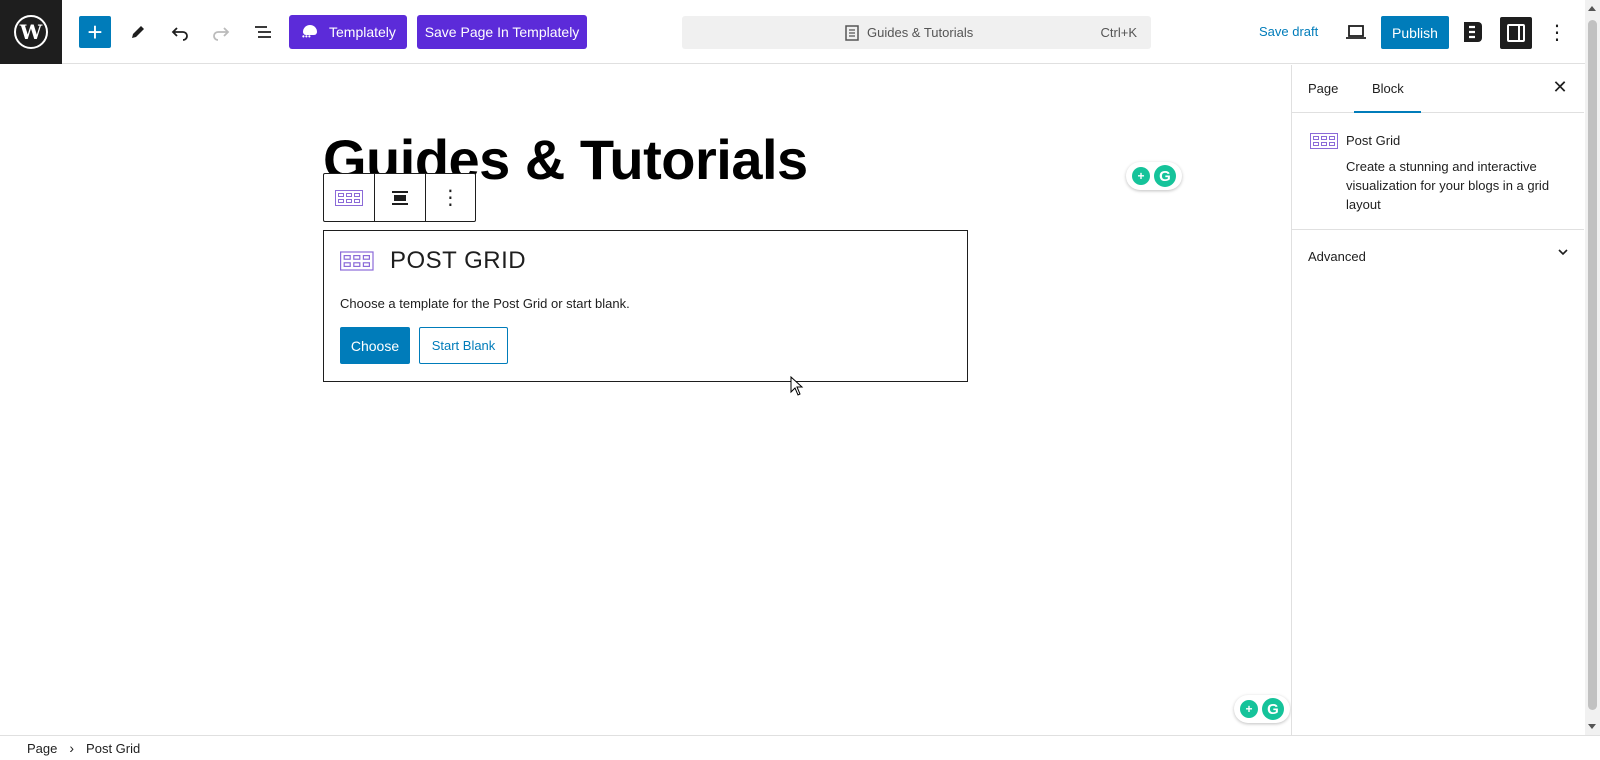  I want to click on align-center-icon, so click(400, 197).